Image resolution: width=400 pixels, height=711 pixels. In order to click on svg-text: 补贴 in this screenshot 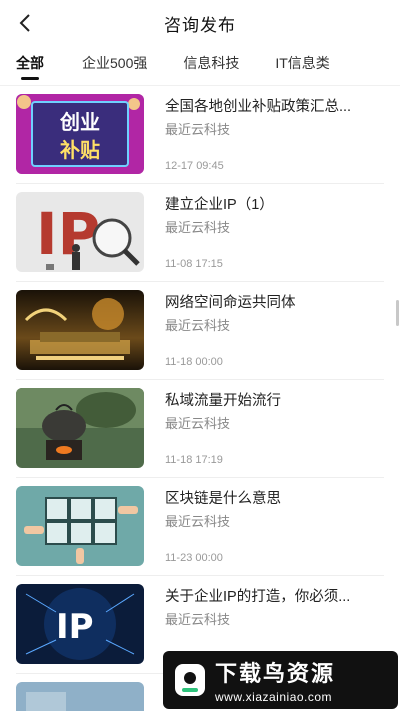, I will do `click(79, 150)`.